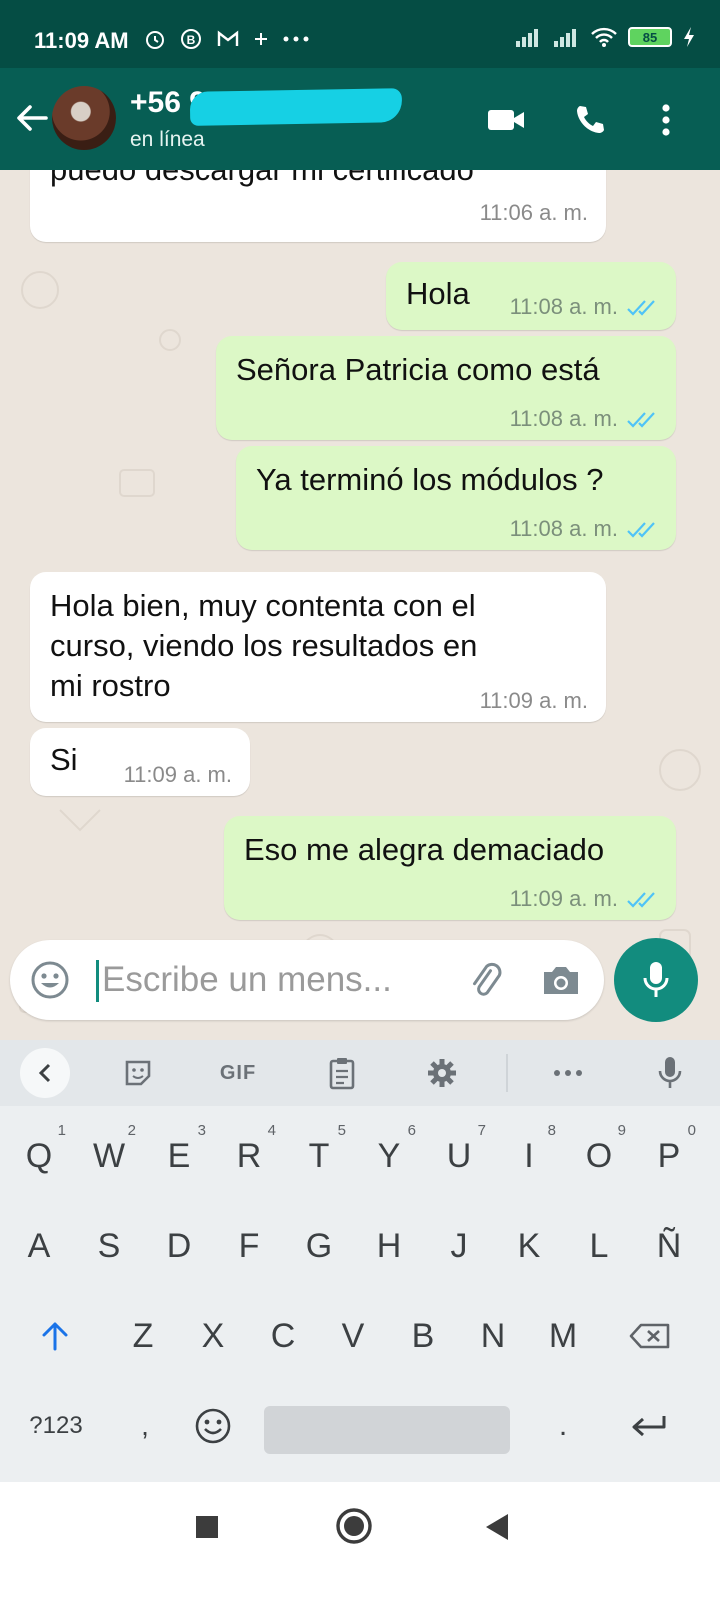  I want to click on system-nav-bar, so click(360, 1541).